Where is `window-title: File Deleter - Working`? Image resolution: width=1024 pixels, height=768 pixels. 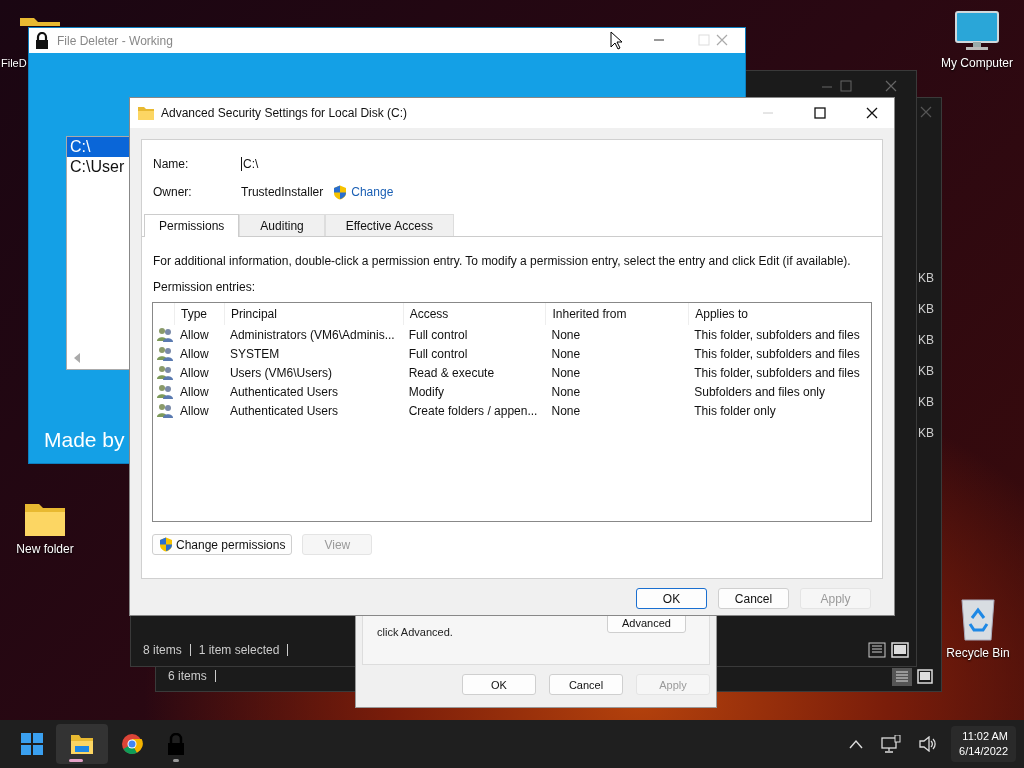 window-title: File Deleter - Working is located at coordinates (115, 40).